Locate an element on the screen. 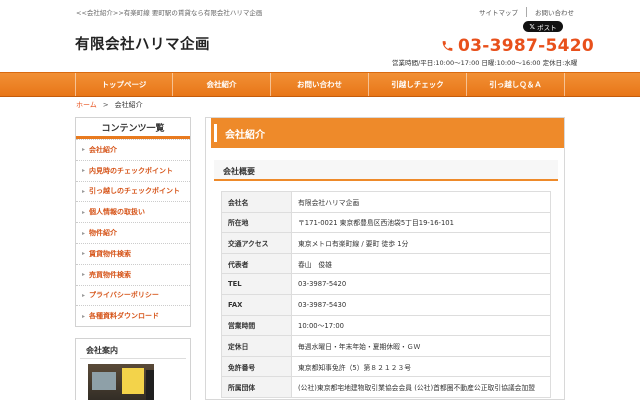  row-value: 東京メトロ有楽町線 / 要町 徒歩 1分 is located at coordinates (421, 243).